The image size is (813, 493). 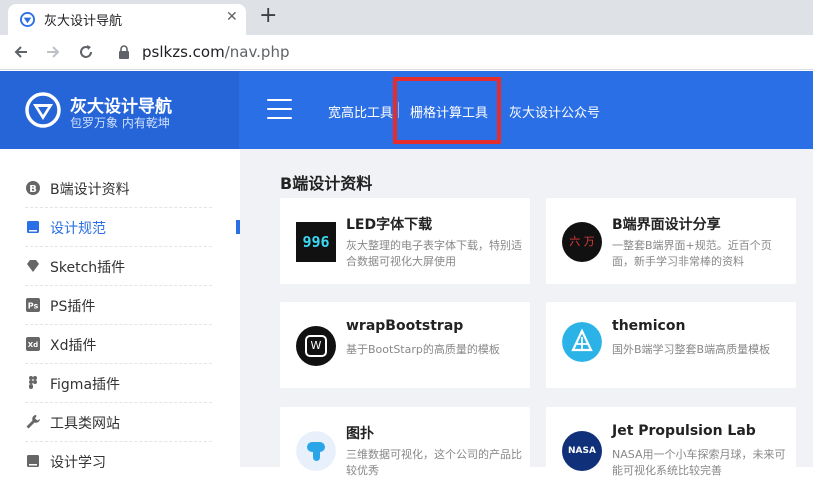 I want to click on wrapbootstrap-icon: W, so click(x=316, y=346).